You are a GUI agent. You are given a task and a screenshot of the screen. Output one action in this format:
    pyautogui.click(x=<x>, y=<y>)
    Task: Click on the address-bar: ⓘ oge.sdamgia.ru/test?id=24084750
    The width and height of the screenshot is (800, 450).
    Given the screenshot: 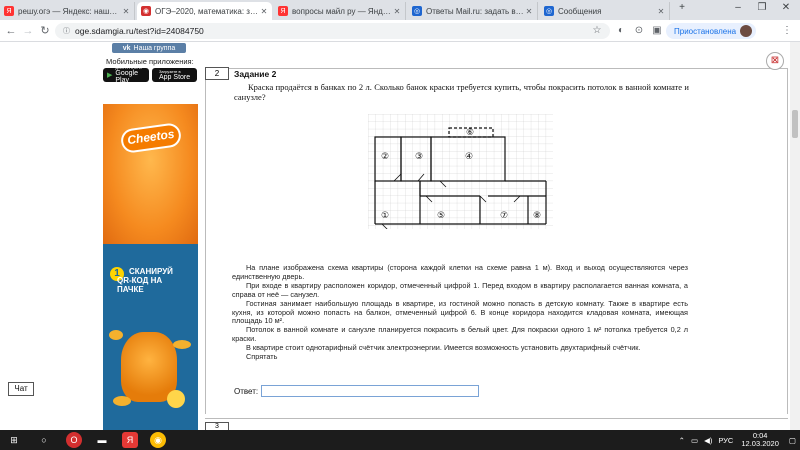 What is the action you would take?
    pyautogui.click(x=332, y=31)
    